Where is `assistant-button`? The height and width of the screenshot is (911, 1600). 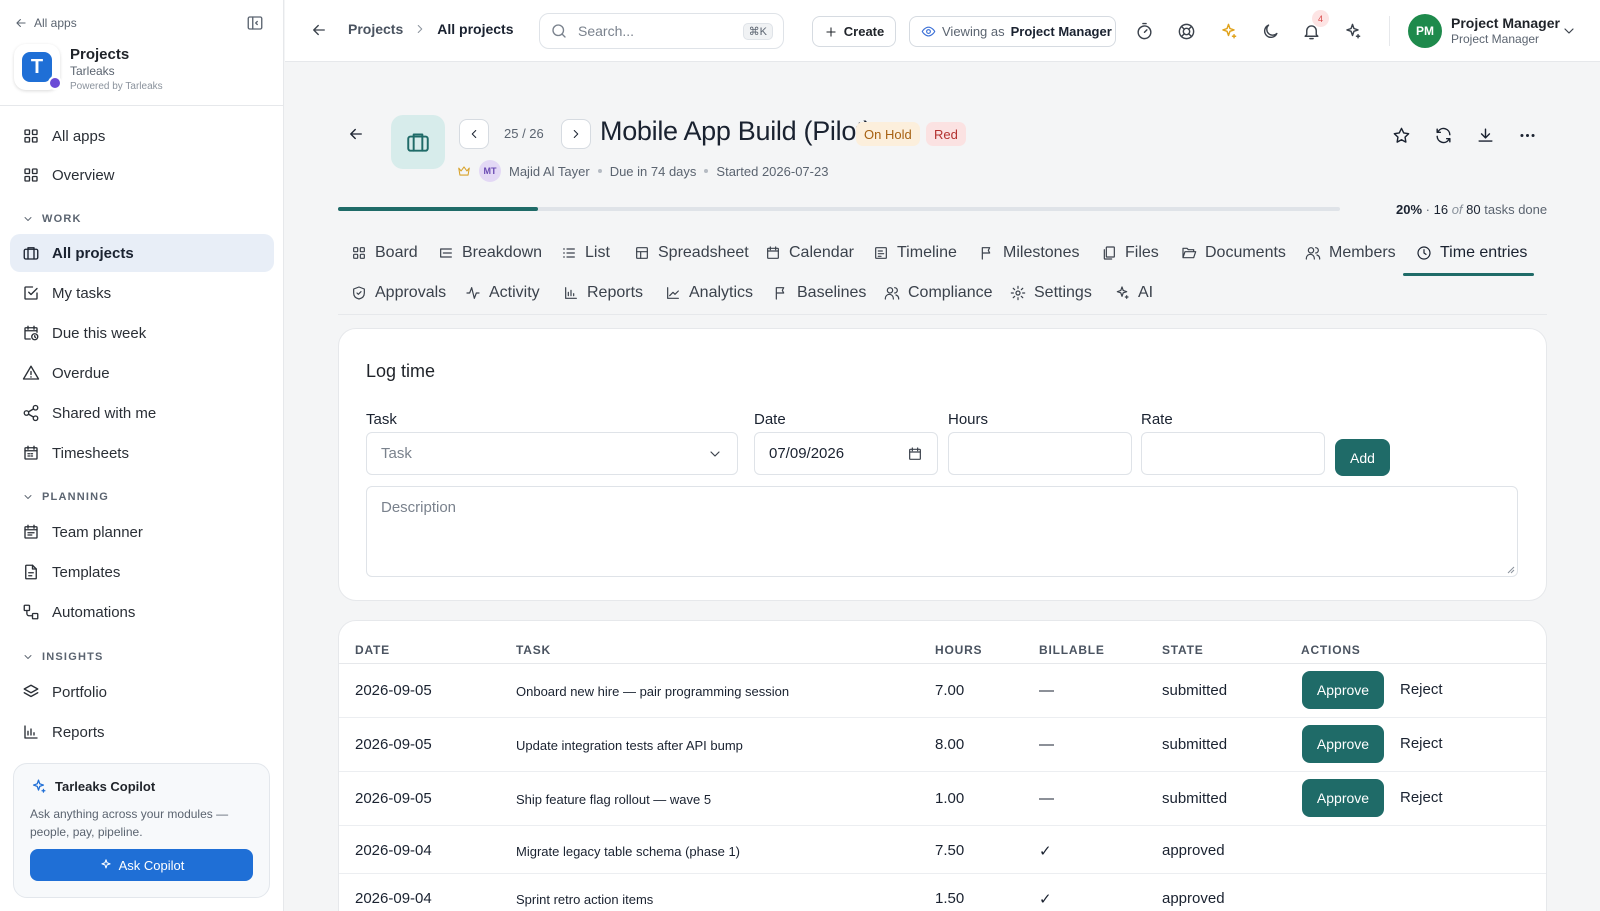 assistant-button is located at coordinates (1352, 31).